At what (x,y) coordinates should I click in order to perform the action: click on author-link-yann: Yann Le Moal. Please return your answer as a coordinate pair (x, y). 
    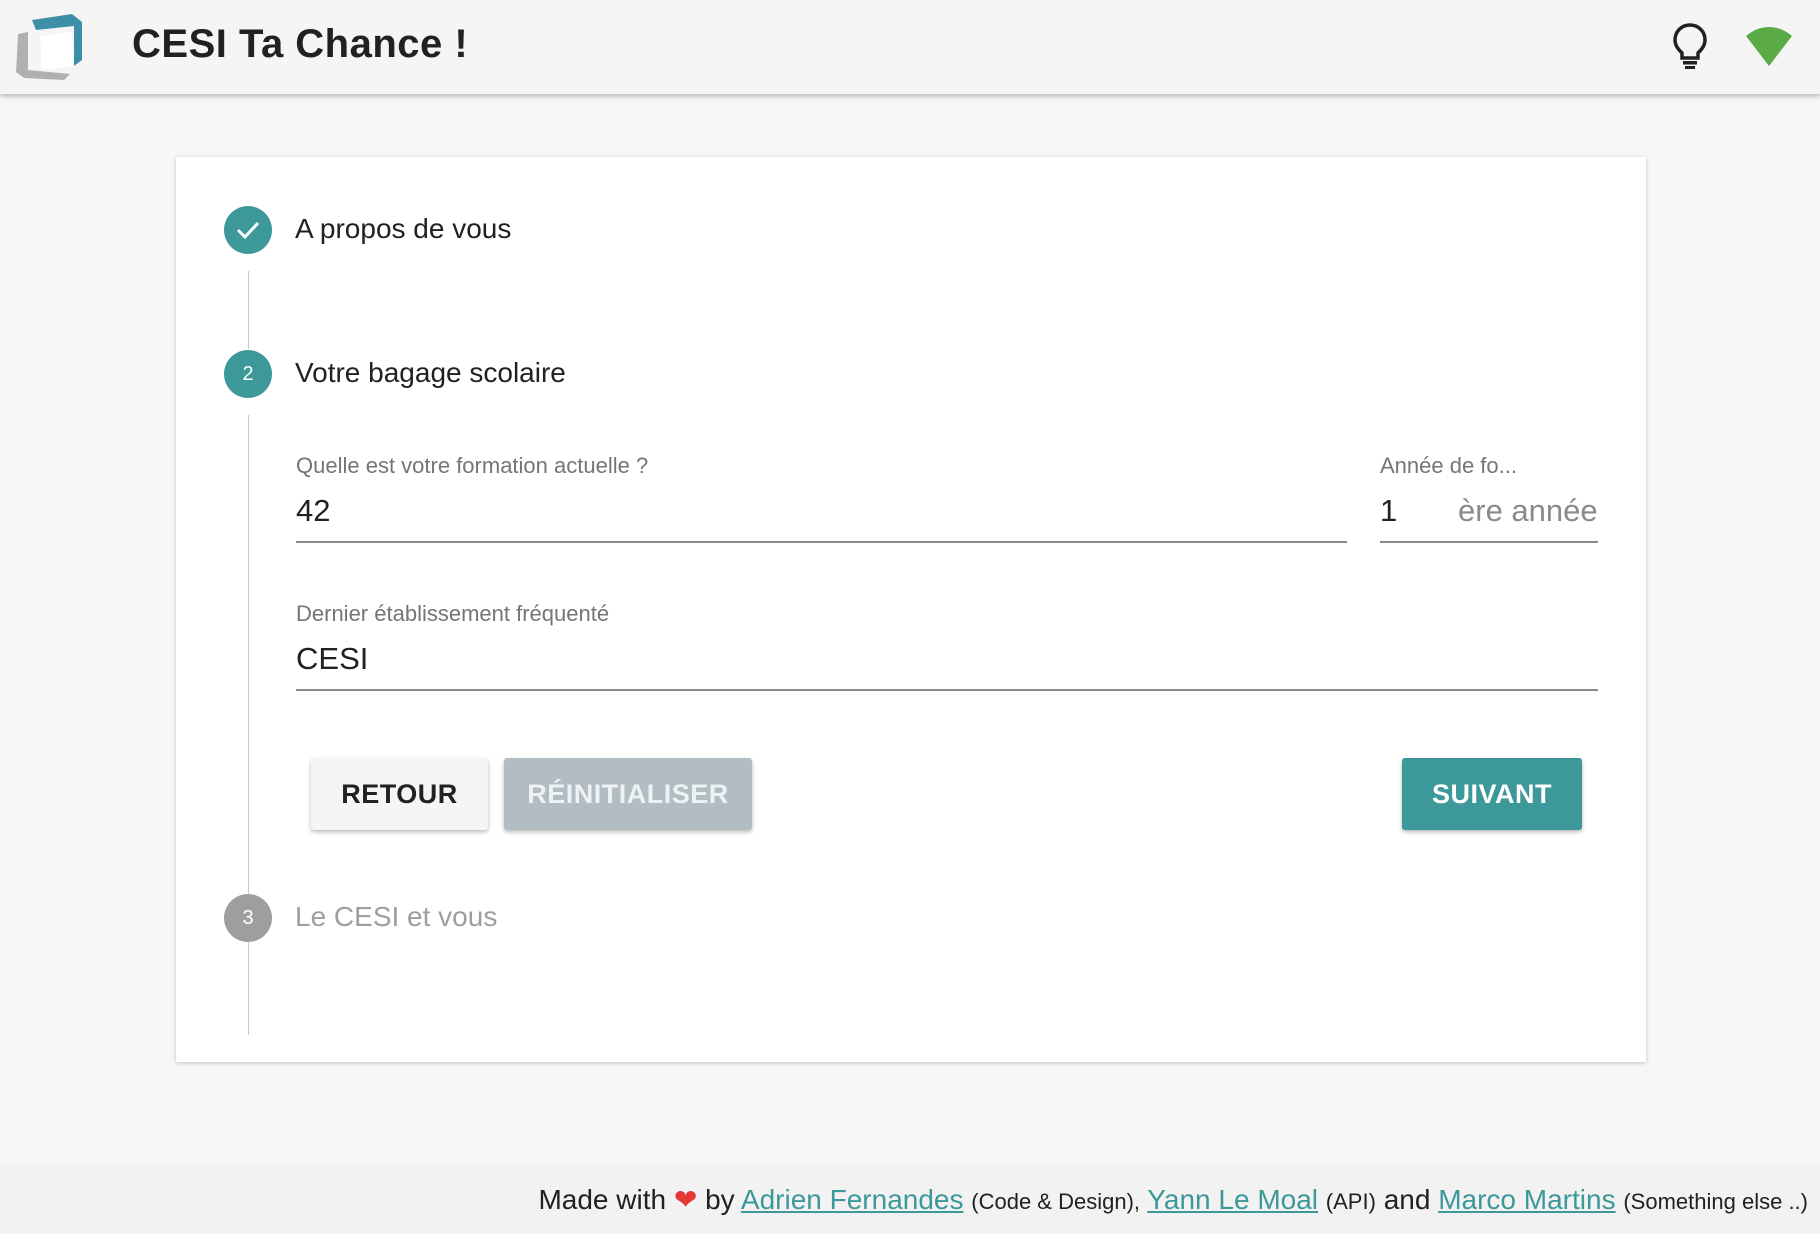
    Looking at the image, I should click on (1232, 1199).